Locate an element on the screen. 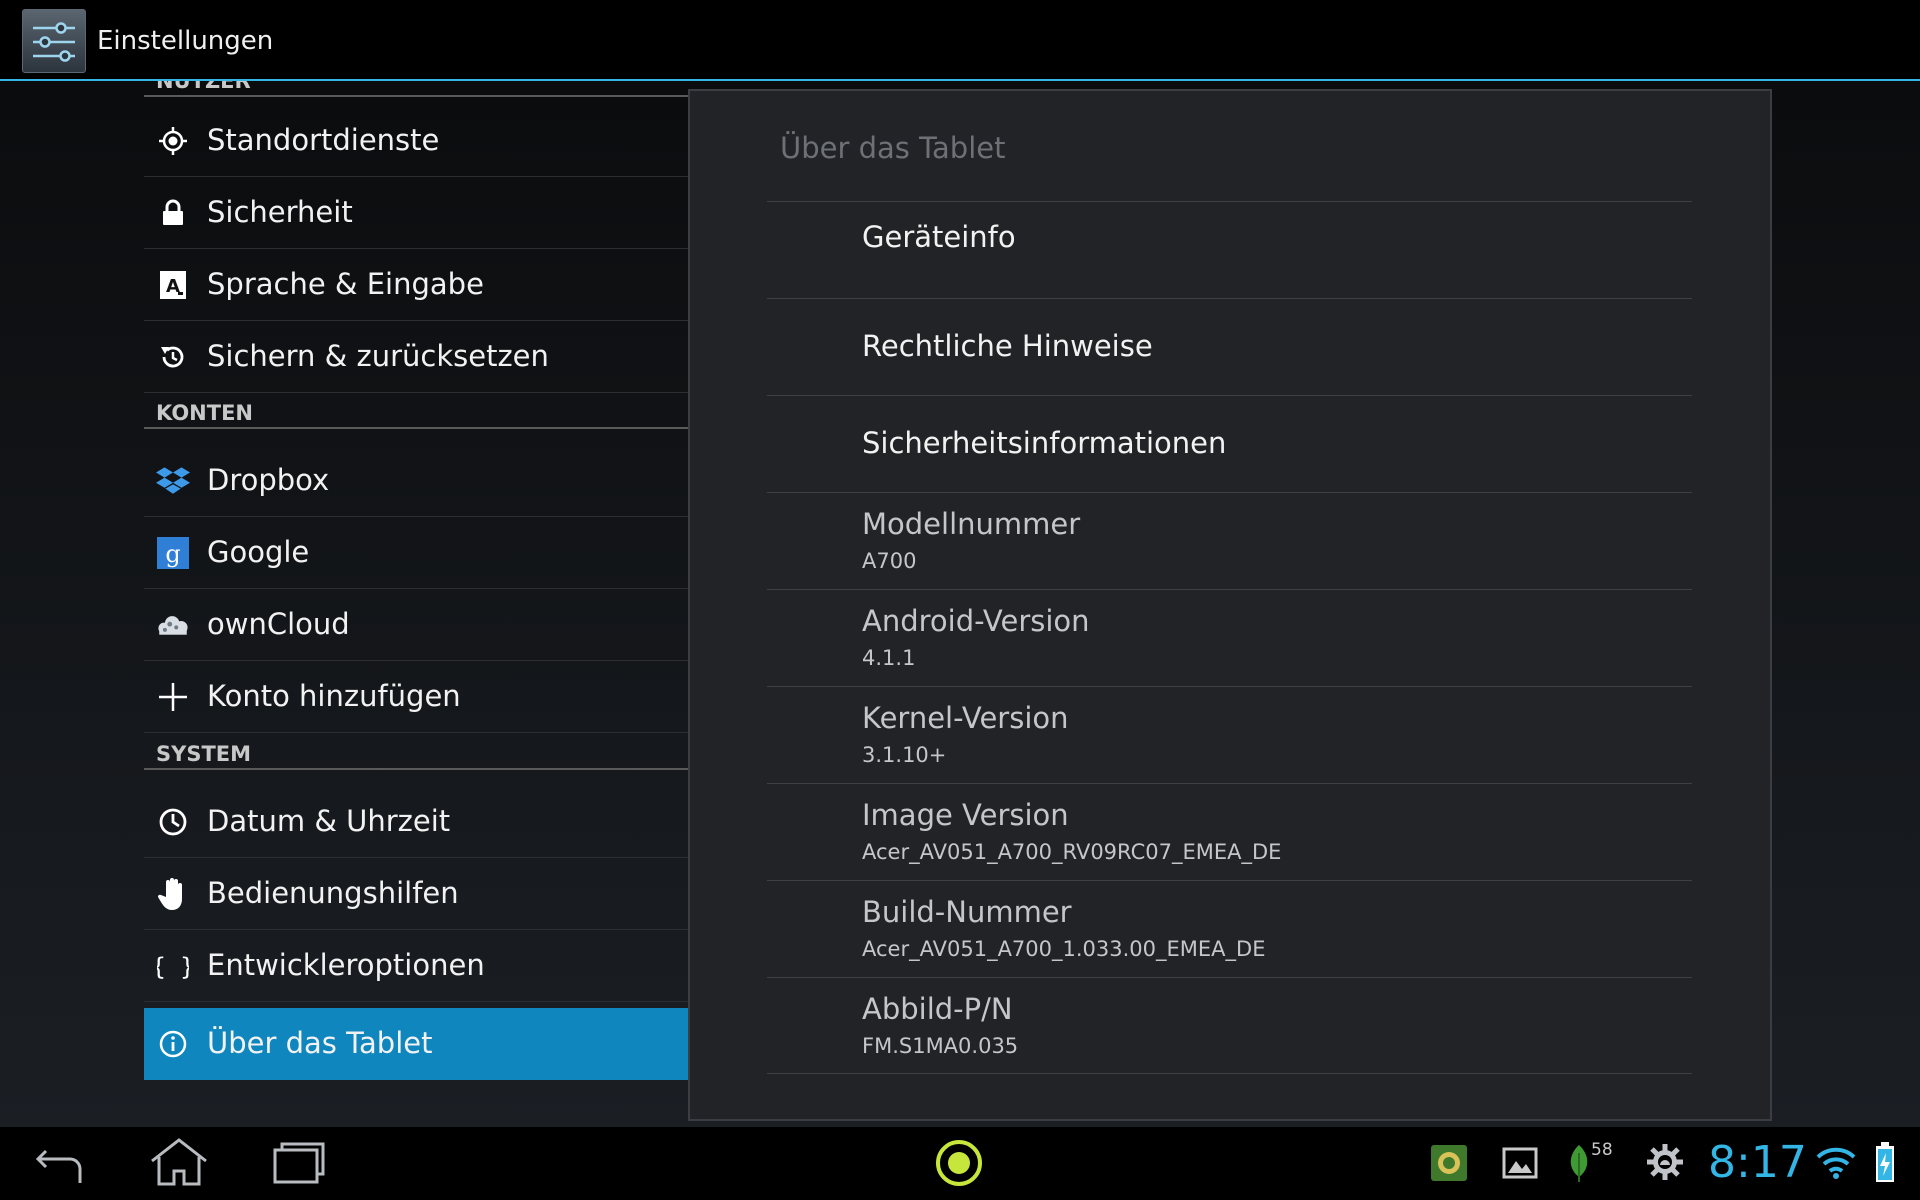 The height and width of the screenshot is (1200, 1920). dropbox-icon is located at coordinates (173, 481).